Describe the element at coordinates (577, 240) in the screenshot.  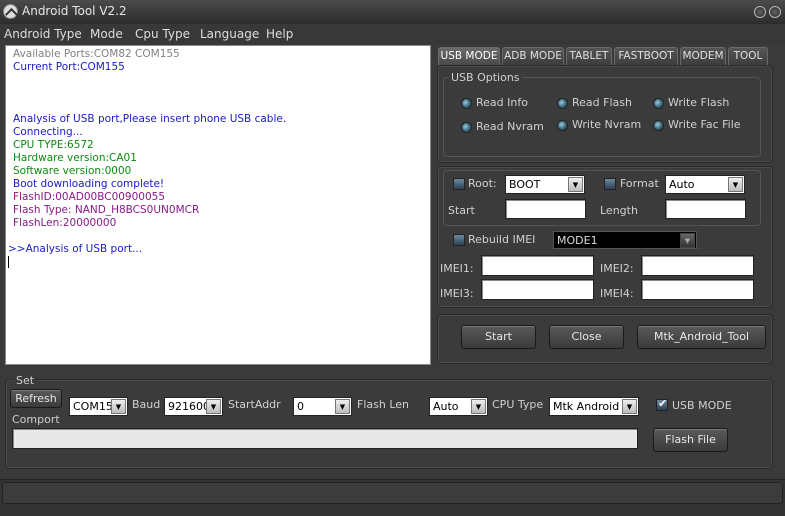
I see `imei-mode-value: MODE1` at that location.